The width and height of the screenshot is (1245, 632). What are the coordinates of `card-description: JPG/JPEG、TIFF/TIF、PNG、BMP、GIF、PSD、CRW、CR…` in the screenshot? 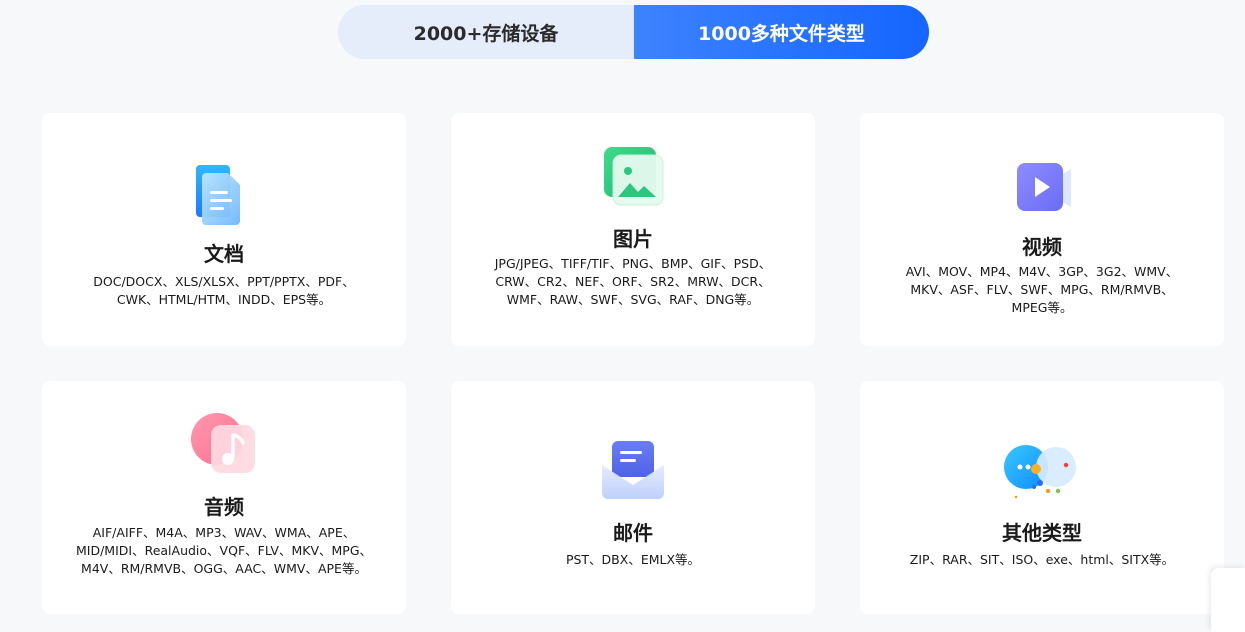 It's located at (633, 281).